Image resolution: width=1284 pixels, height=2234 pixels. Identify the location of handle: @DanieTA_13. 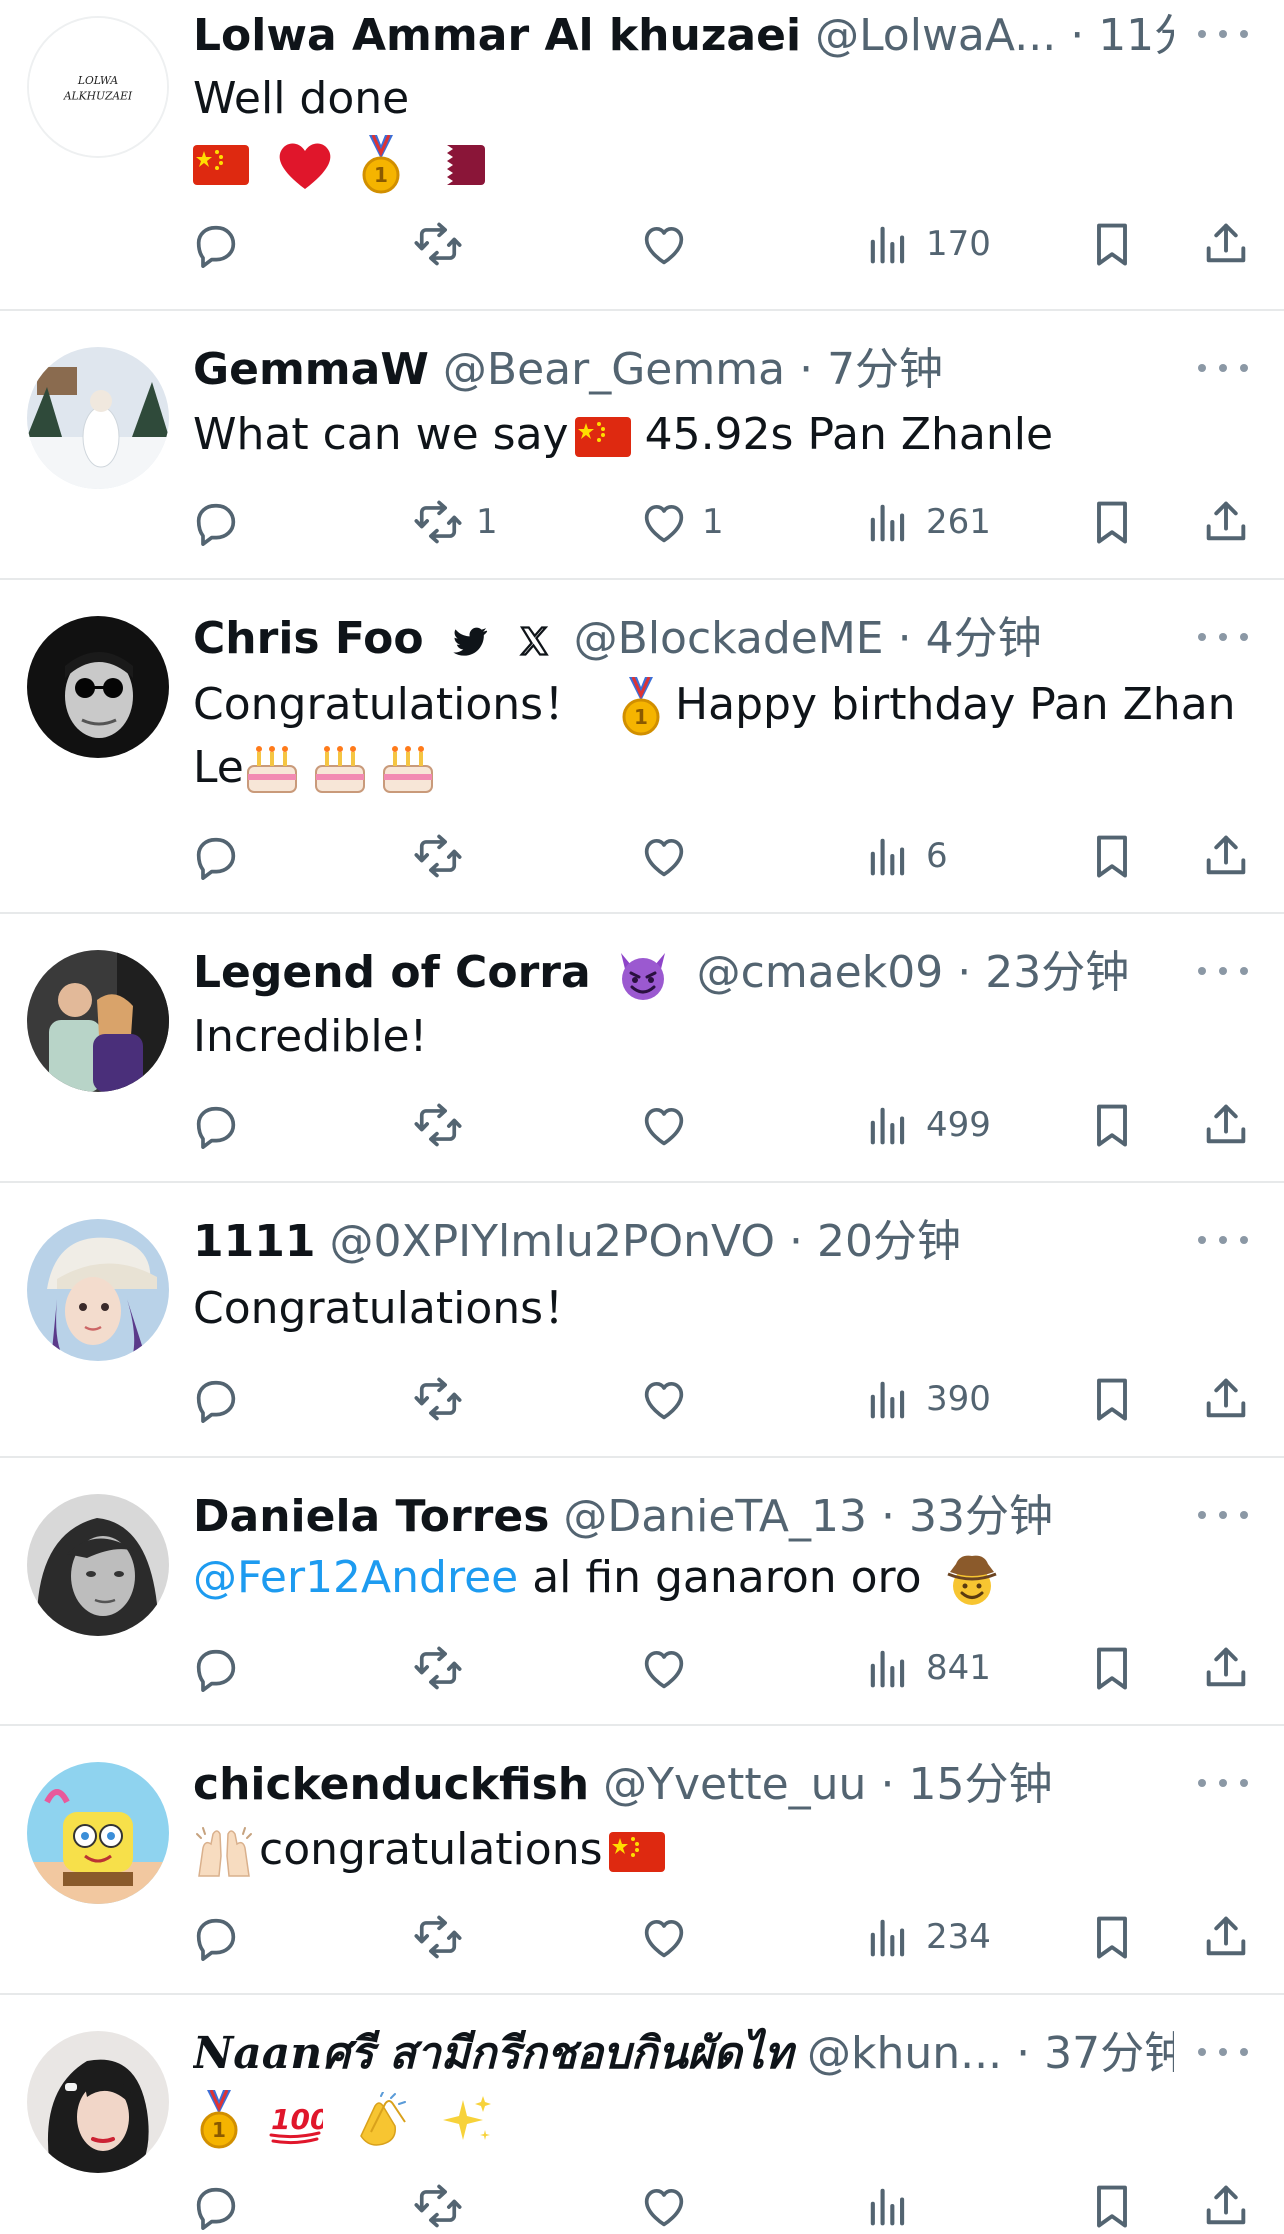
(715, 1516).